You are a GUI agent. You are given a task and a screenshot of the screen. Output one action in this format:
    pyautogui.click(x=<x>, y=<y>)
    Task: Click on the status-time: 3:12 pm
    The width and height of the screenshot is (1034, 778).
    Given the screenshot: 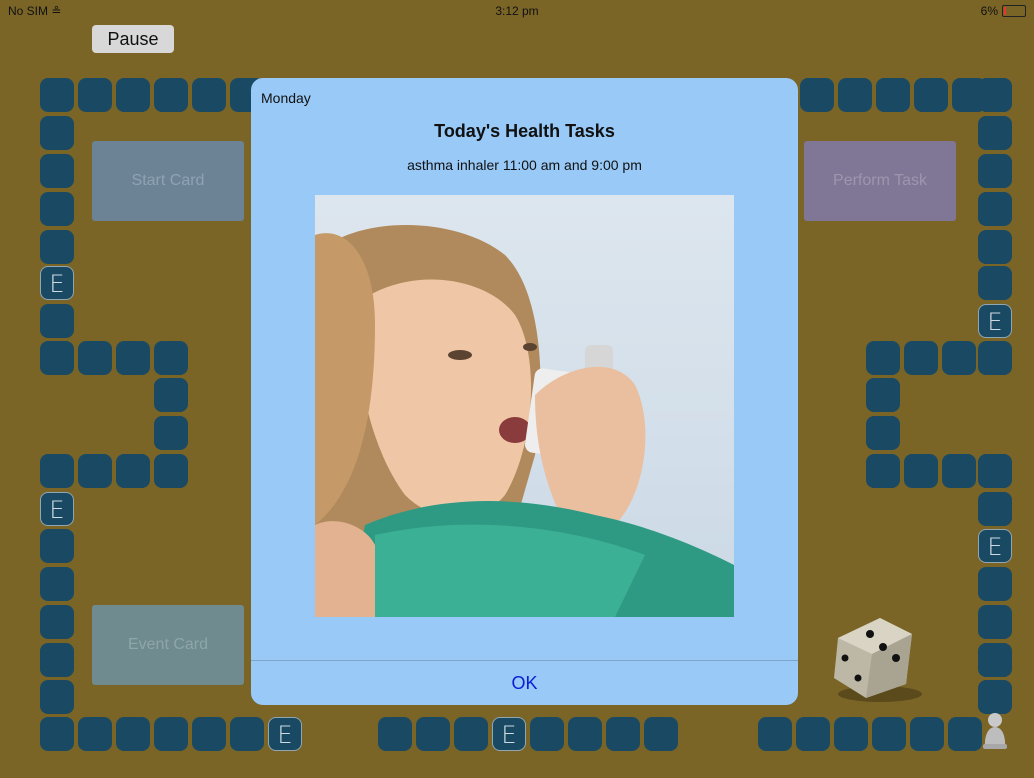 What is the action you would take?
    pyautogui.click(x=517, y=11)
    